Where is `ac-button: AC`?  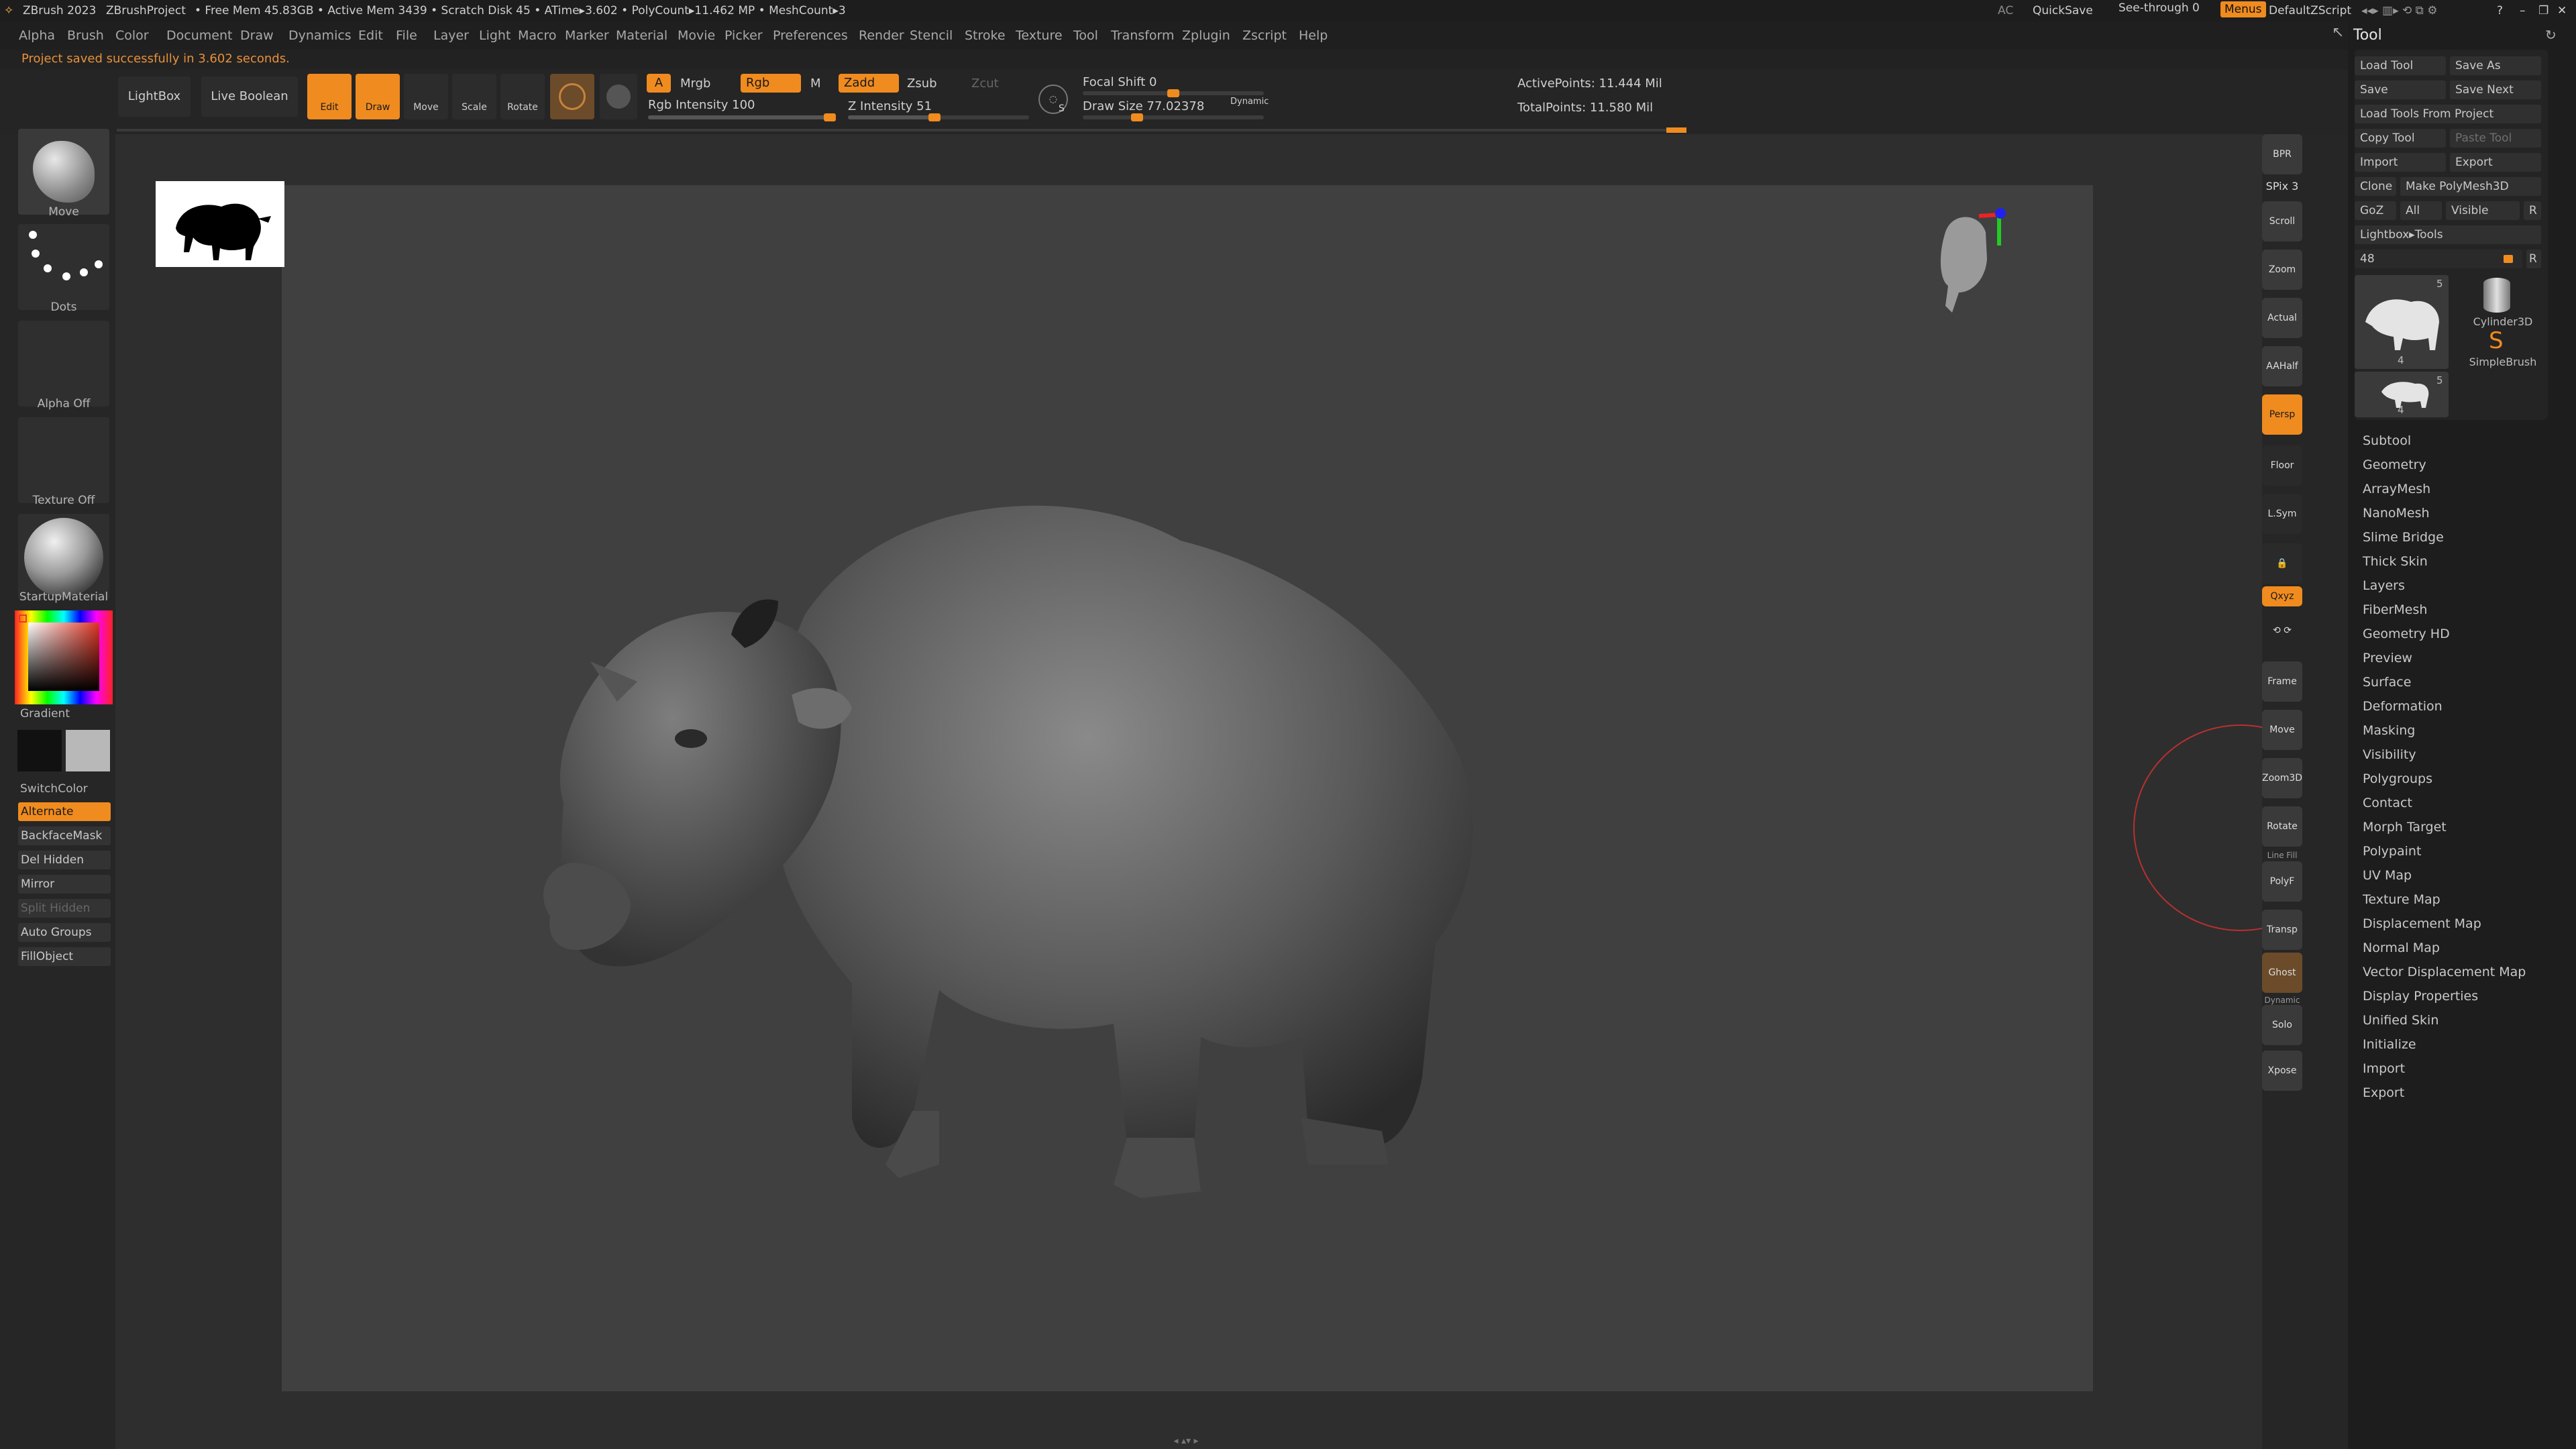 ac-button: AC is located at coordinates (2005, 10).